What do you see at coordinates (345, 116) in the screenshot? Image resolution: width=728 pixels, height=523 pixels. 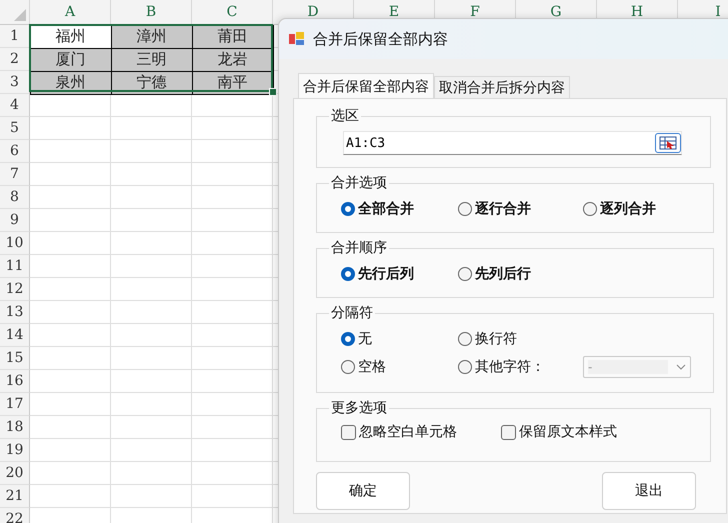 I see `group-title: 选区` at bounding box center [345, 116].